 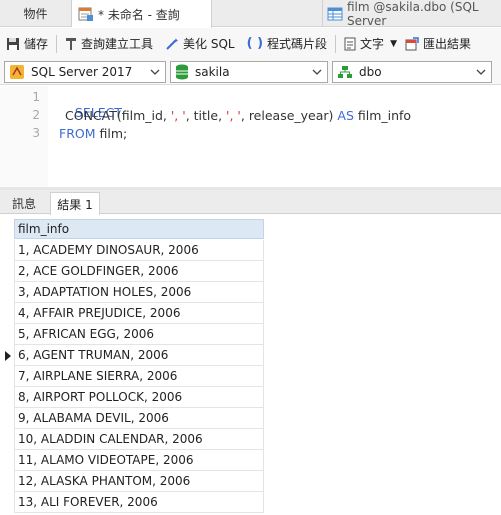 I want to click on sql-table-name: film;, so click(x=111, y=133).